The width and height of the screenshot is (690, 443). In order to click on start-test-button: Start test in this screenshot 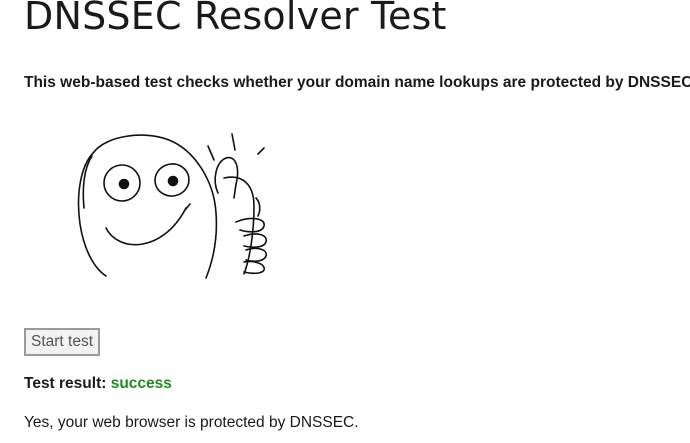, I will do `click(62, 342)`.